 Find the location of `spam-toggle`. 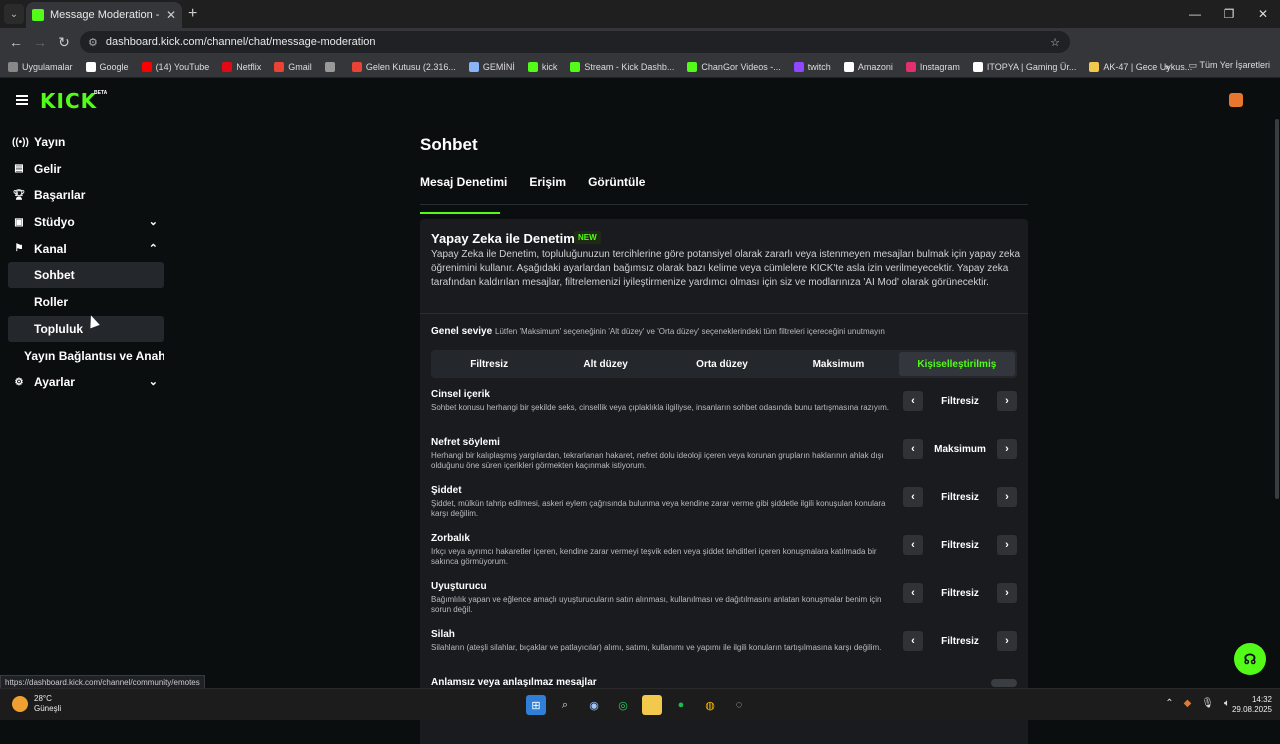

spam-toggle is located at coordinates (1004, 683).